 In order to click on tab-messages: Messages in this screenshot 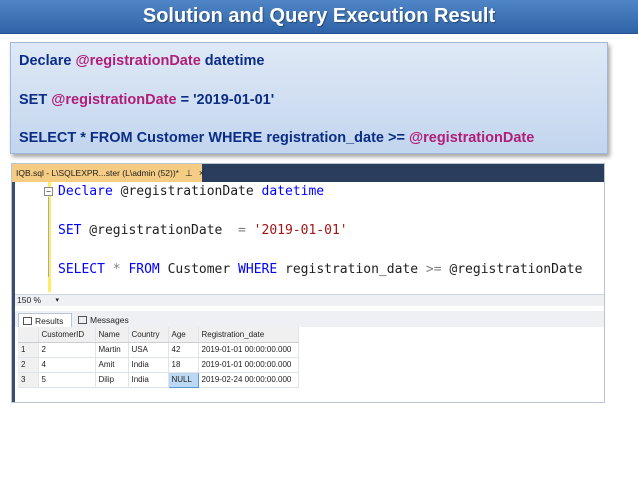, I will do `click(105, 320)`.